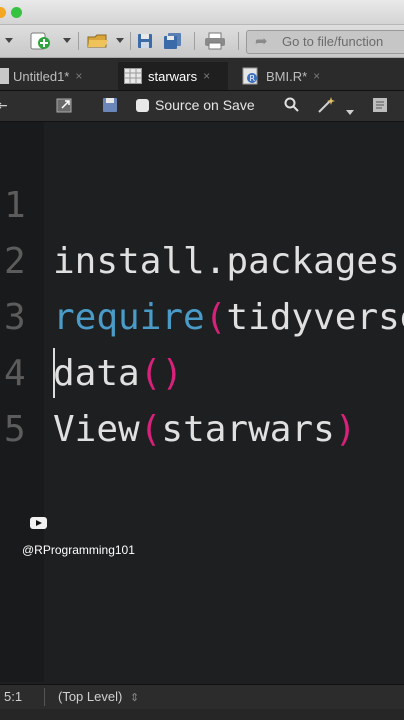  Describe the element at coordinates (292, 106) in the screenshot. I see `find-icon` at that location.